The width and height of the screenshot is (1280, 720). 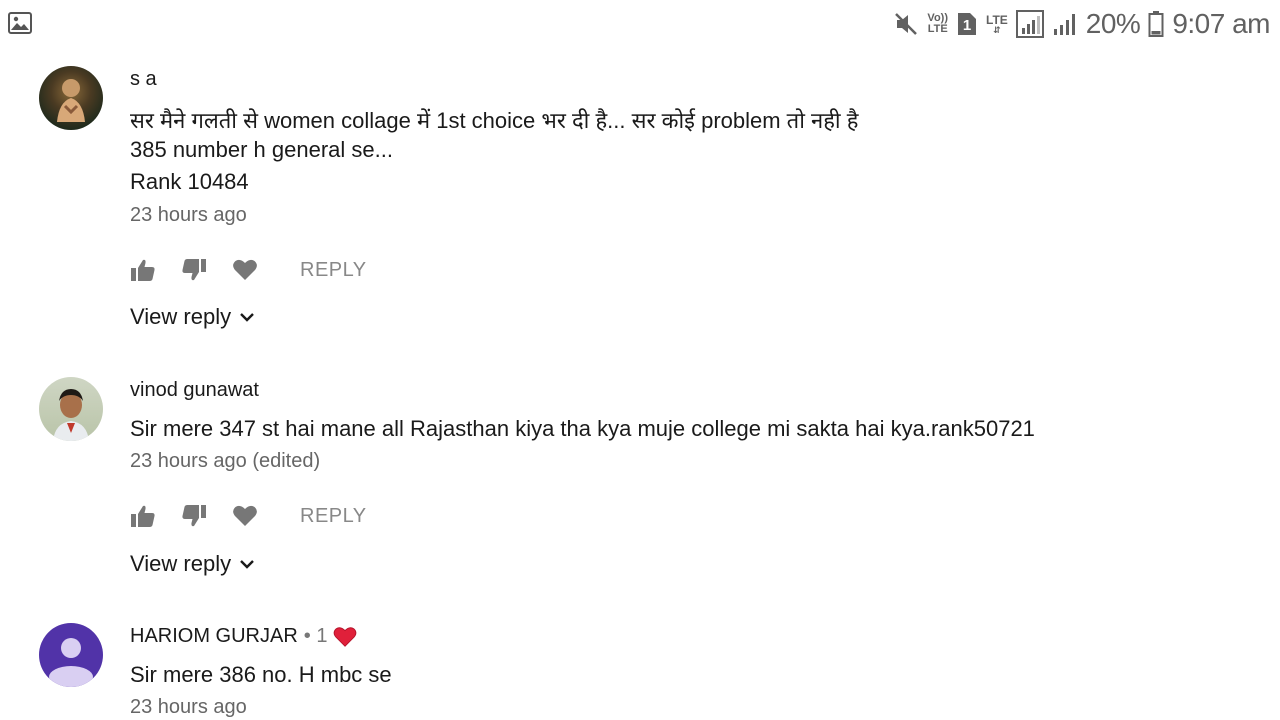 What do you see at coordinates (315, 636) in the screenshot?
I see `heart-count: • 1` at bounding box center [315, 636].